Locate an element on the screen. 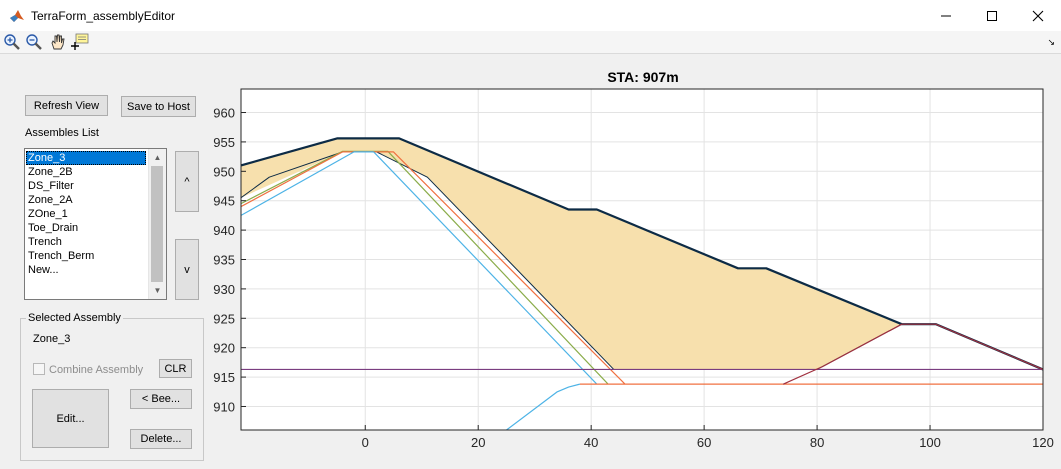  figure-toolbar: ↘ is located at coordinates (530, 42).